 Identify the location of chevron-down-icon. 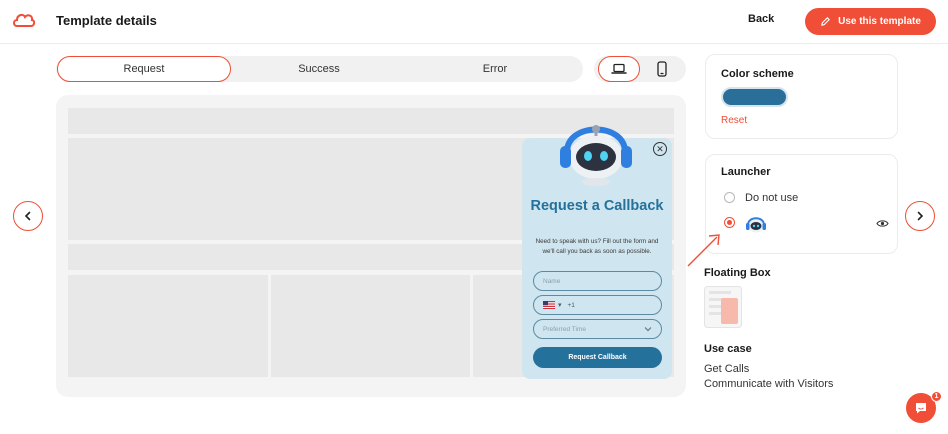
(648, 329).